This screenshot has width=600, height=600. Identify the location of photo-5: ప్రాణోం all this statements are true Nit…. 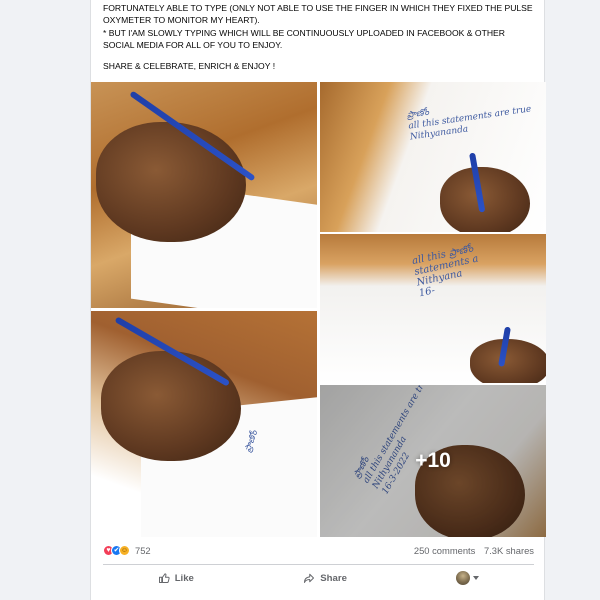
(433, 461).